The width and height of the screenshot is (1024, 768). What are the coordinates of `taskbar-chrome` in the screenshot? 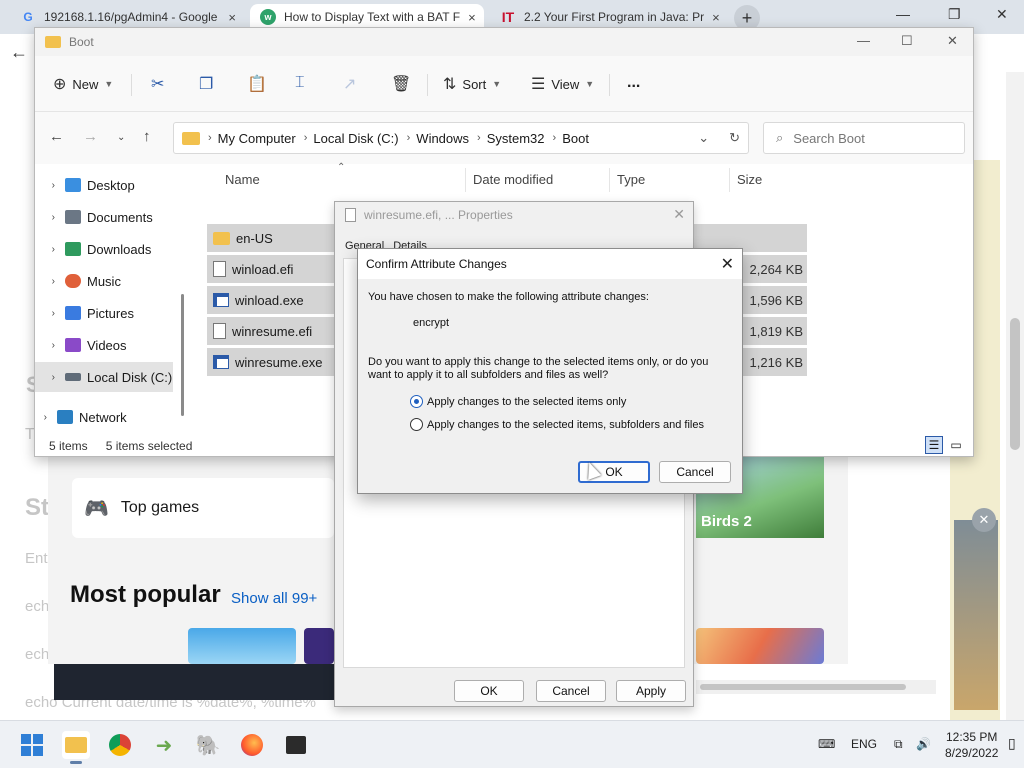 It's located at (120, 745).